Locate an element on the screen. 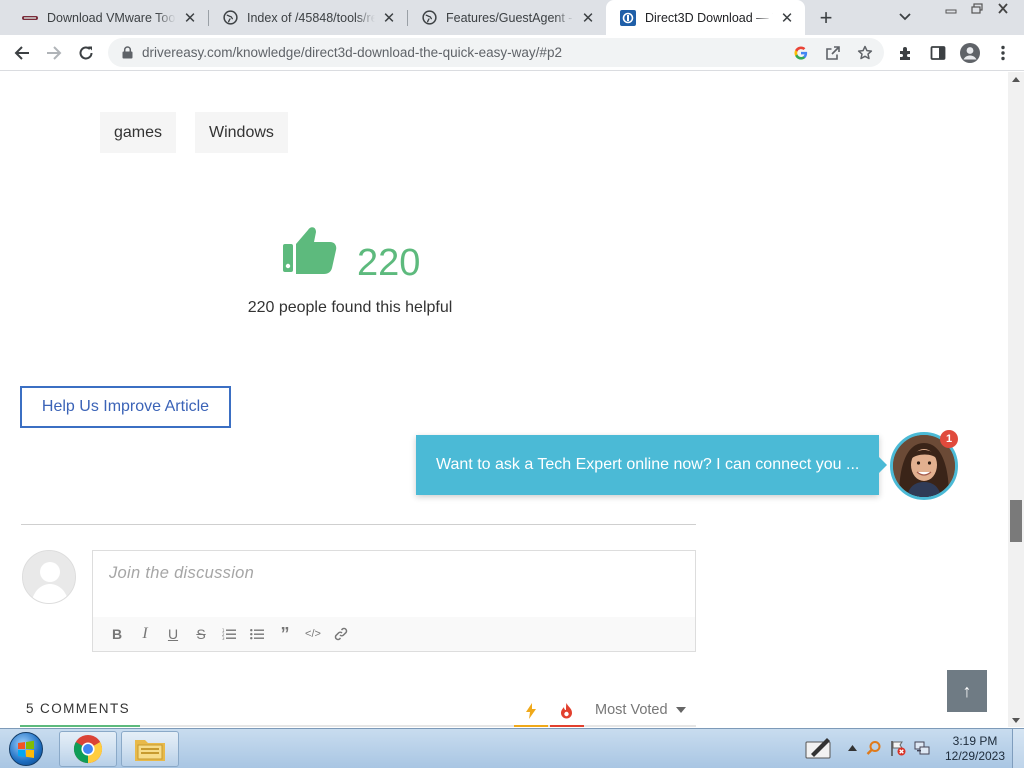 The height and width of the screenshot is (768, 1024). helpful-count: 220 is located at coordinates (389, 263).